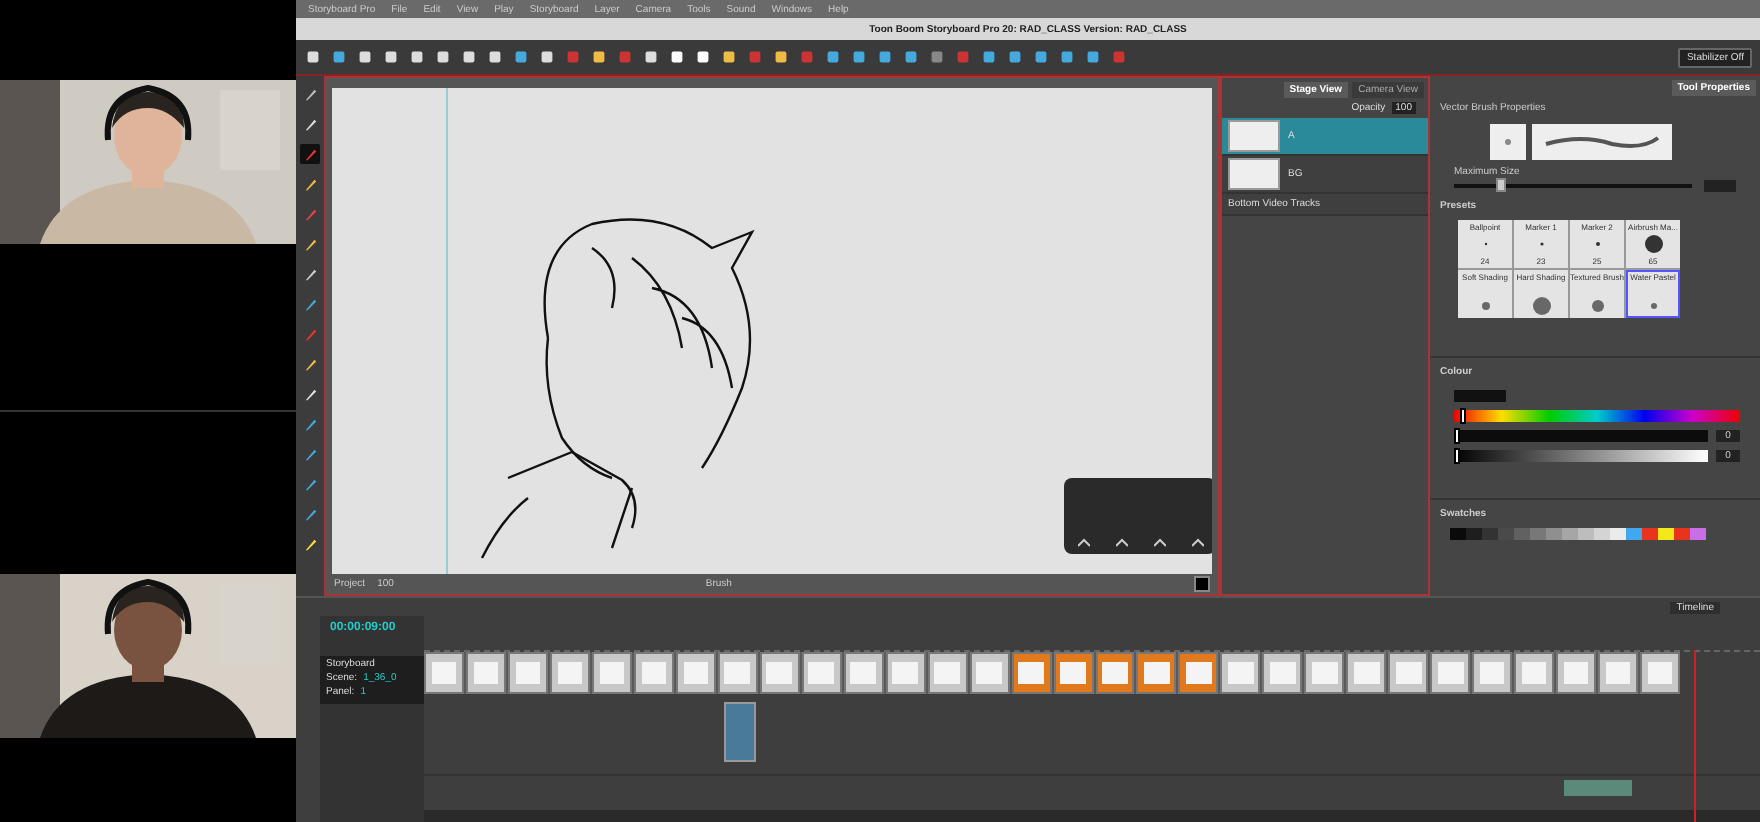 The image size is (1760, 822). What do you see at coordinates (1720, 186) in the screenshot?
I see `size-value-field` at bounding box center [1720, 186].